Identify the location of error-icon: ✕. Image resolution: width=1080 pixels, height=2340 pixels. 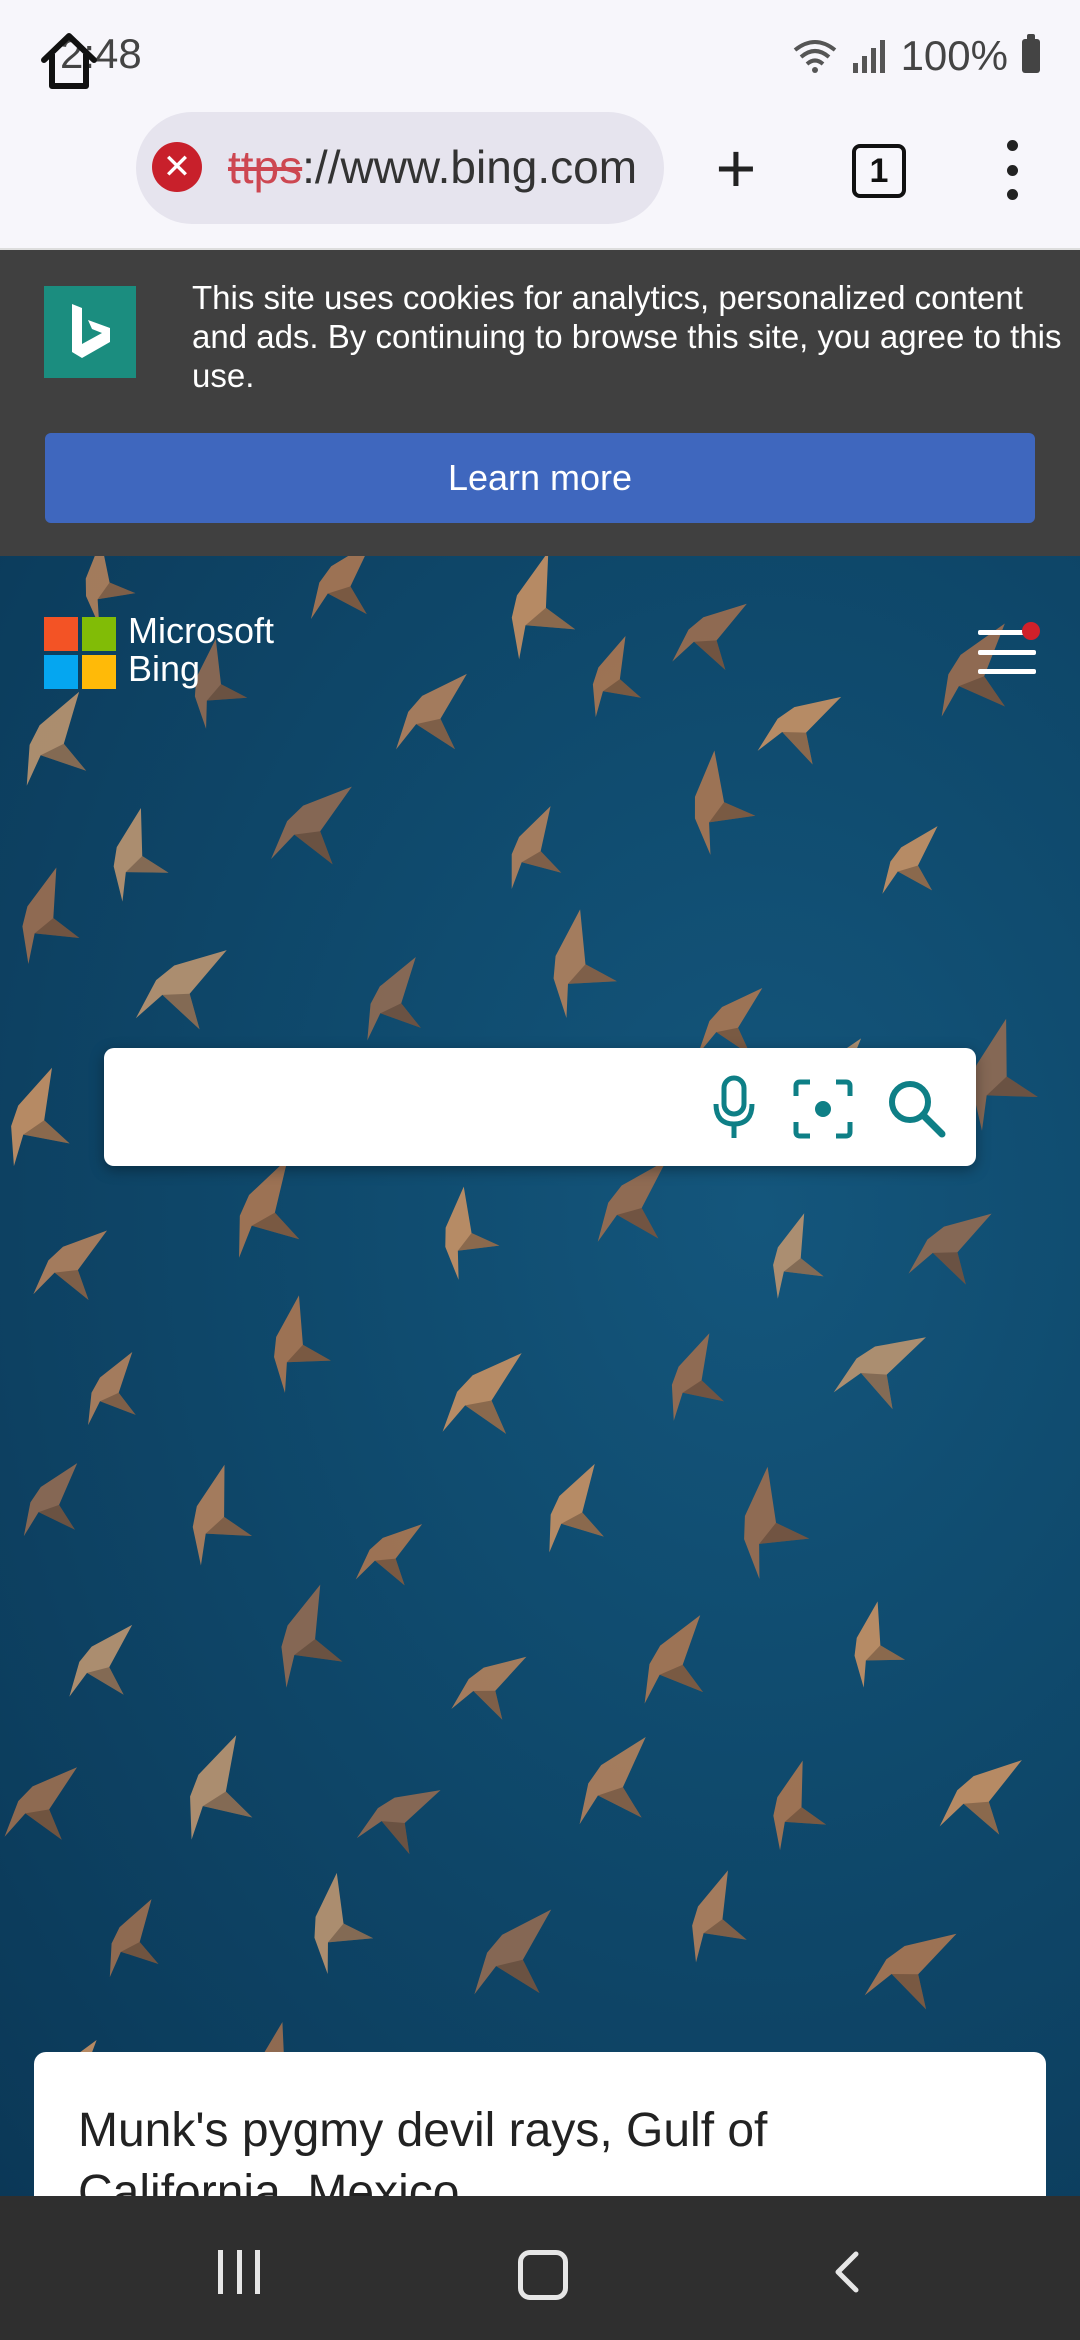
(177, 167).